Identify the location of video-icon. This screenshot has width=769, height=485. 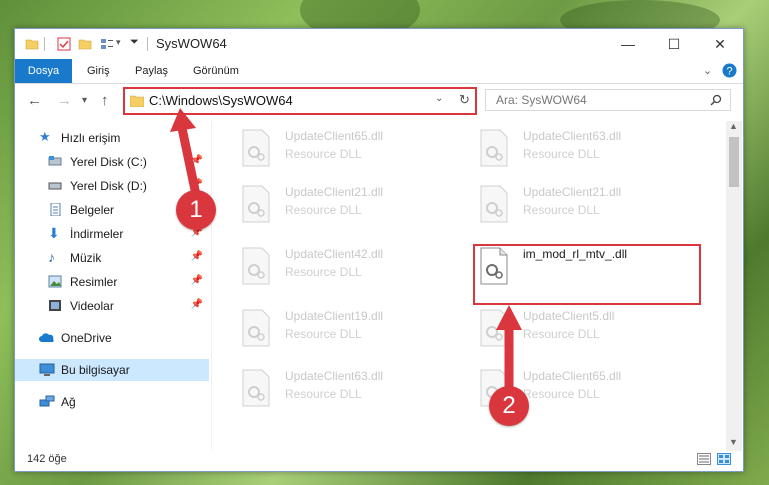
(55, 305).